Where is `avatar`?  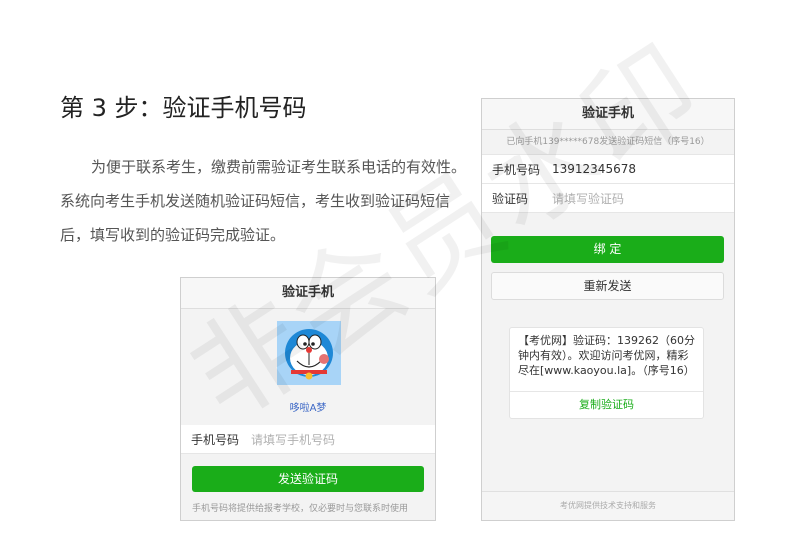
avatar is located at coordinates (309, 353).